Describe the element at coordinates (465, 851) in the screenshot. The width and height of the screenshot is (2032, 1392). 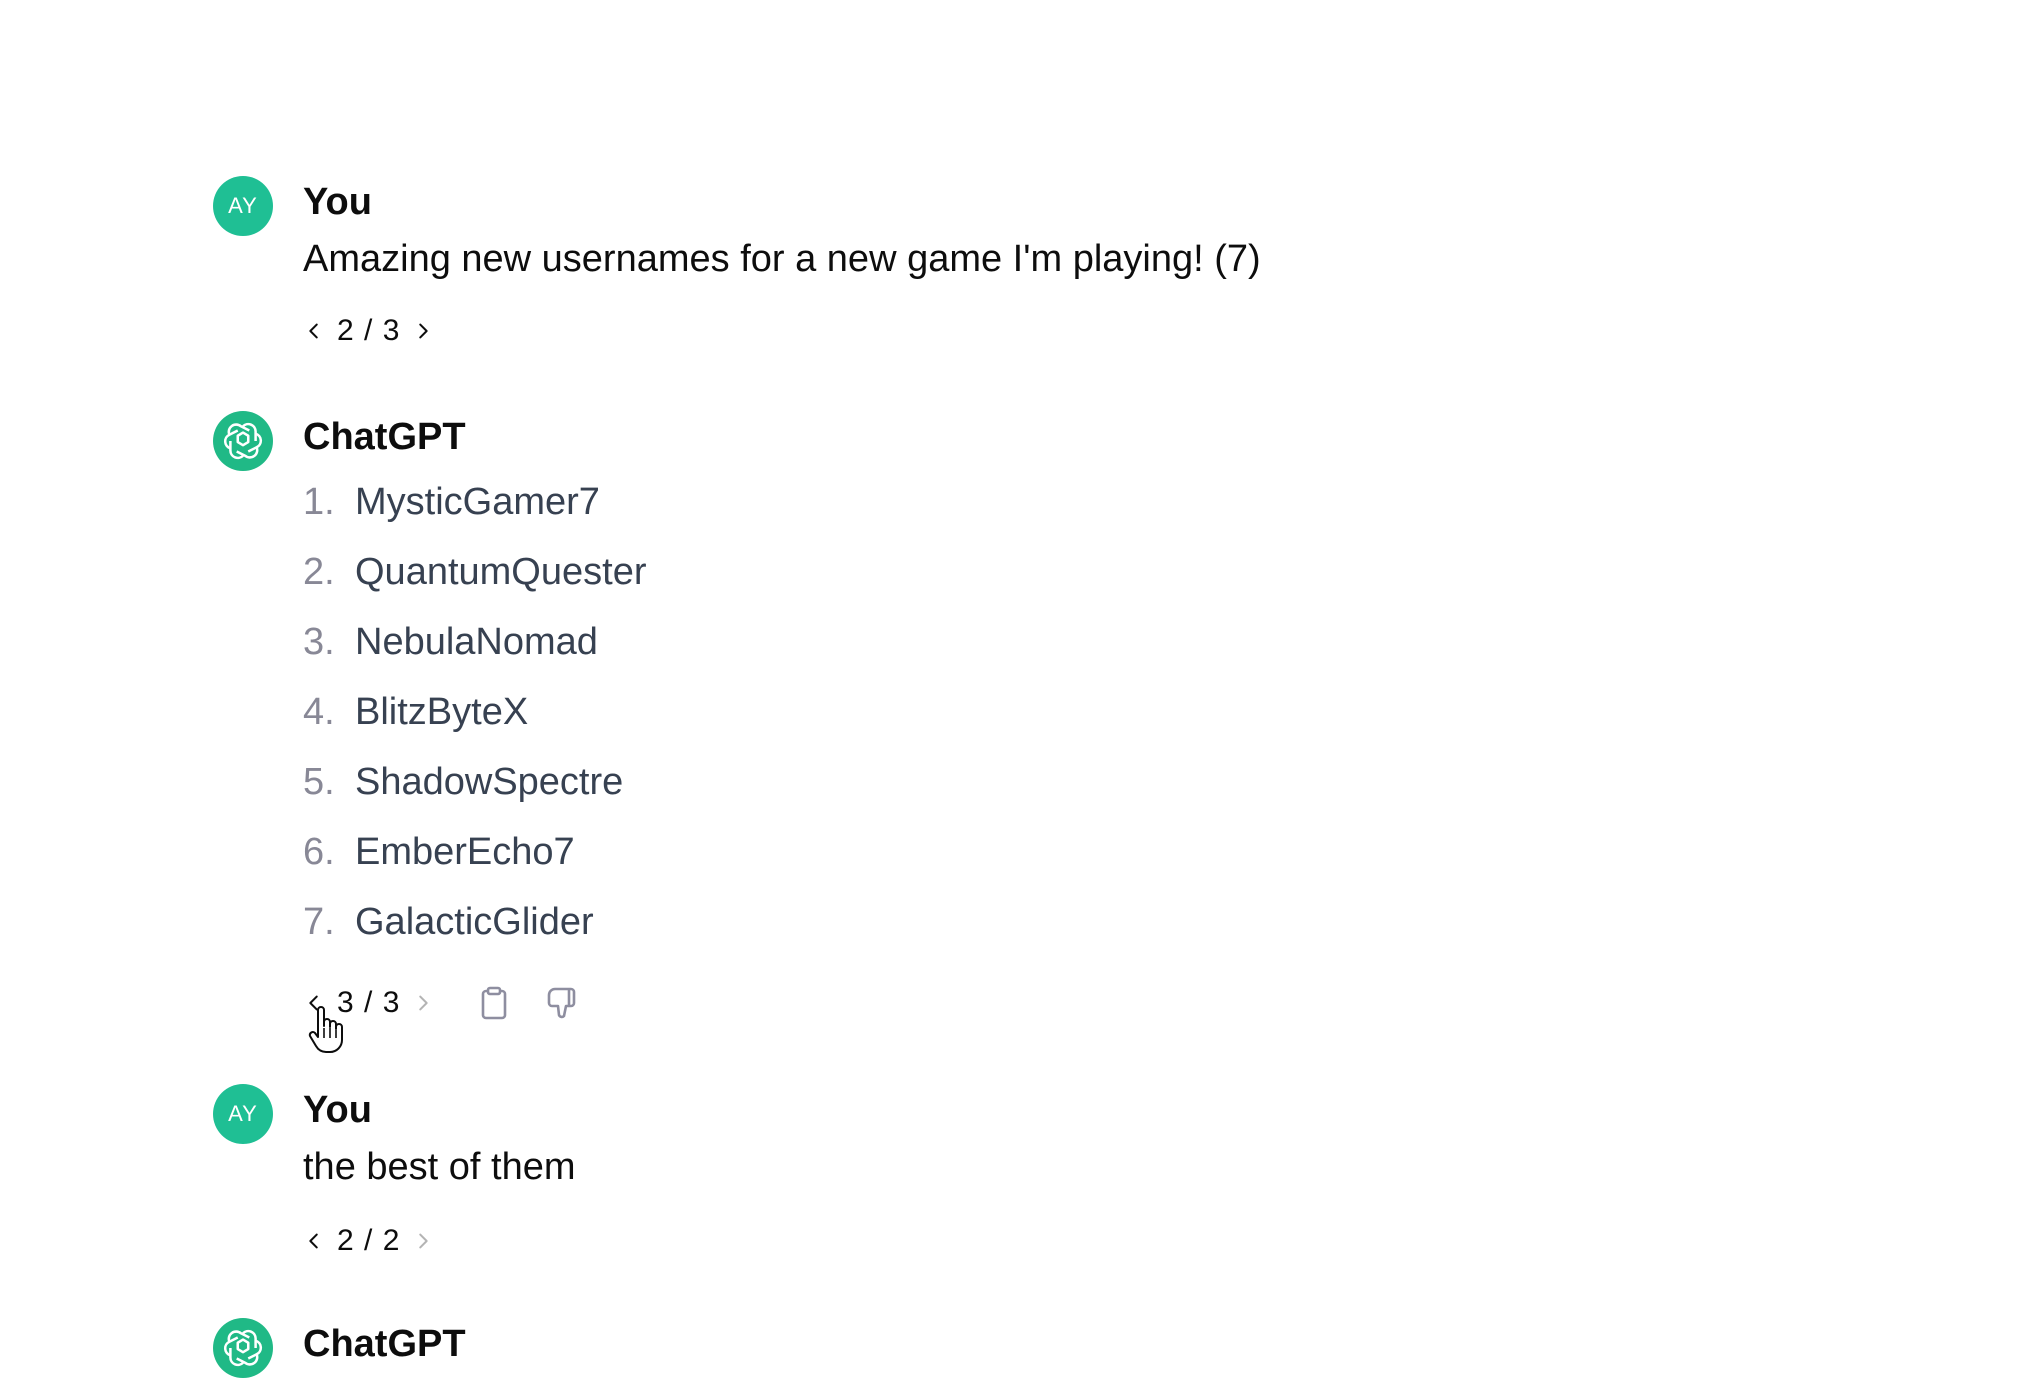
I see `list-item-text: EmberEcho7` at that location.